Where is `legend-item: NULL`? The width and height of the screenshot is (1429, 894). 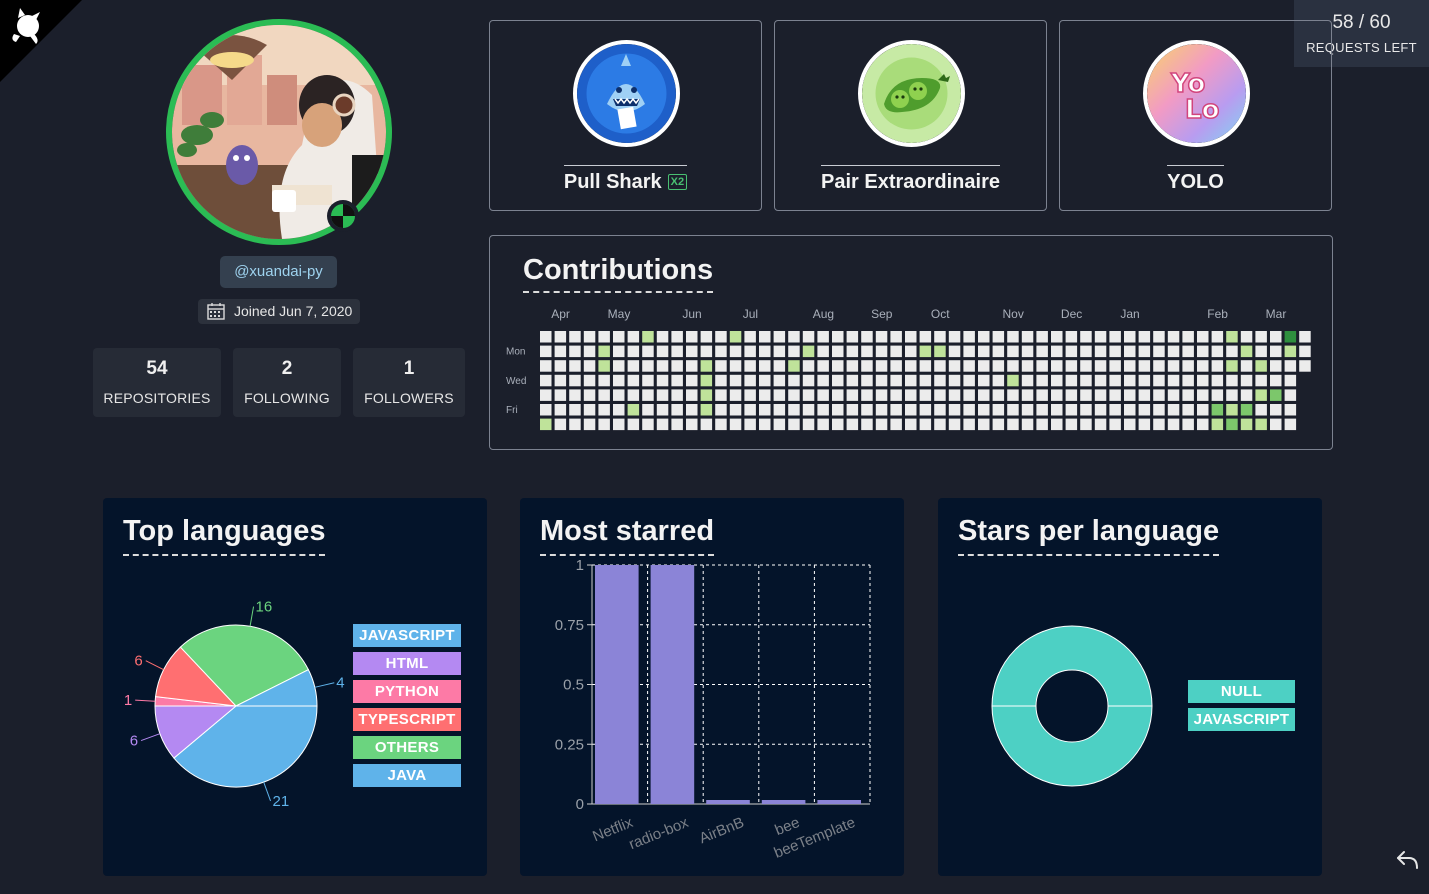 legend-item: NULL is located at coordinates (1241, 691).